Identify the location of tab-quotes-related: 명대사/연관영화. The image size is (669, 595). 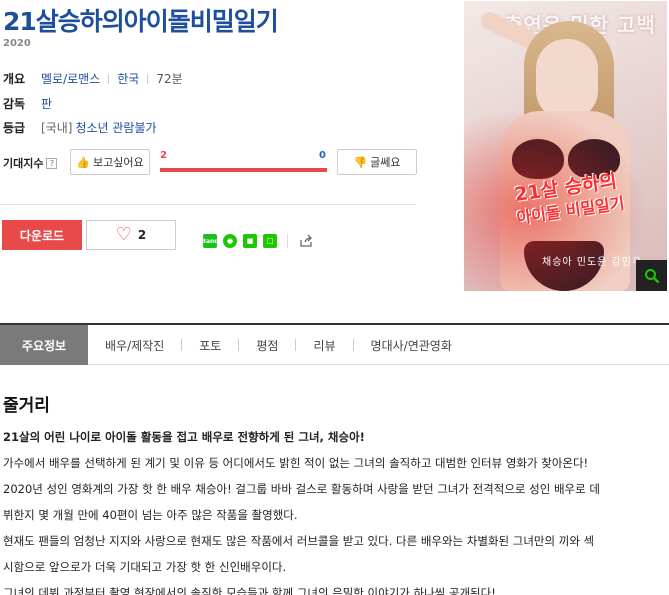
(411, 345).